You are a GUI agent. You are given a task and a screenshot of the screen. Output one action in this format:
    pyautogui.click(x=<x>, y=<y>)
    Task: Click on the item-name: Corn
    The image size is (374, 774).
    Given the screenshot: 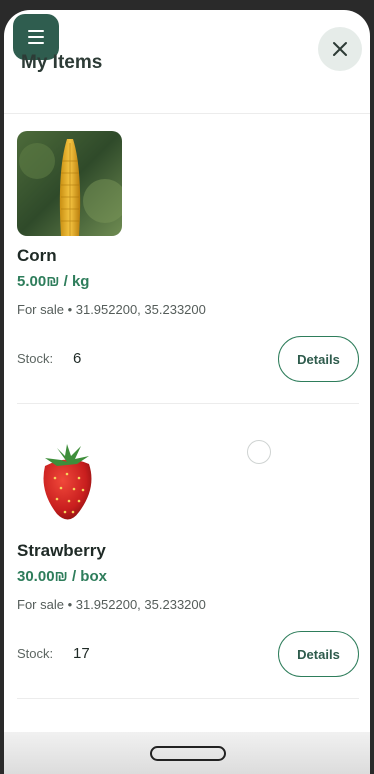 What is the action you would take?
    pyautogui.click(x=37, y=255)
    